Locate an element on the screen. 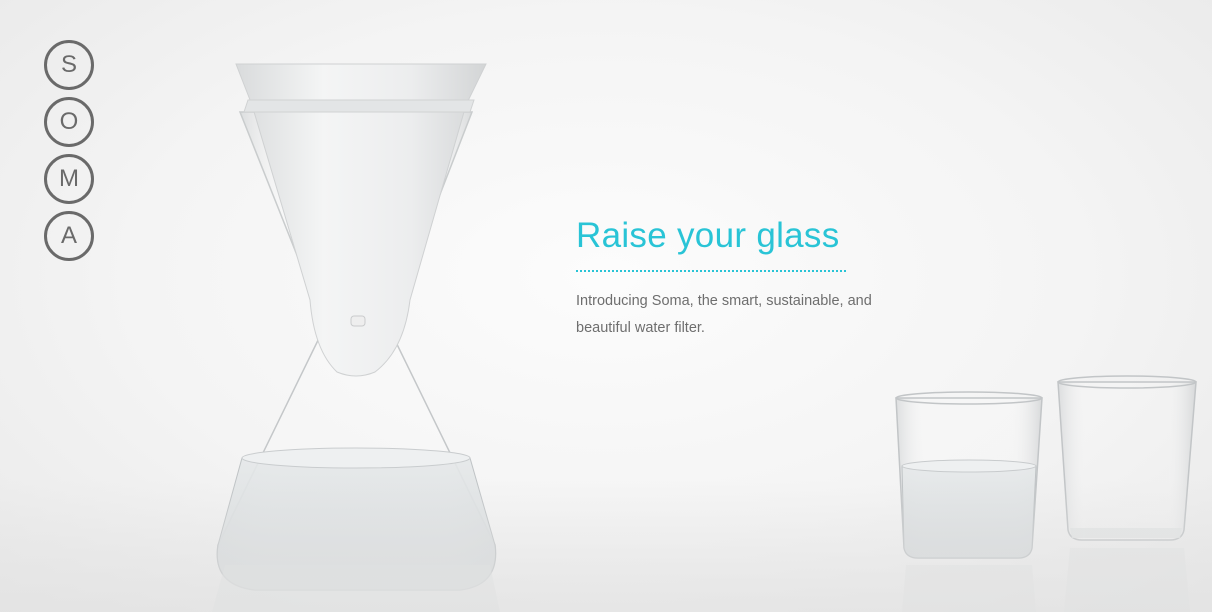 Image resolution: width=1212 pixels, height=612 pixels. soma-logo: S O M A is located at coordinates (72, 154).